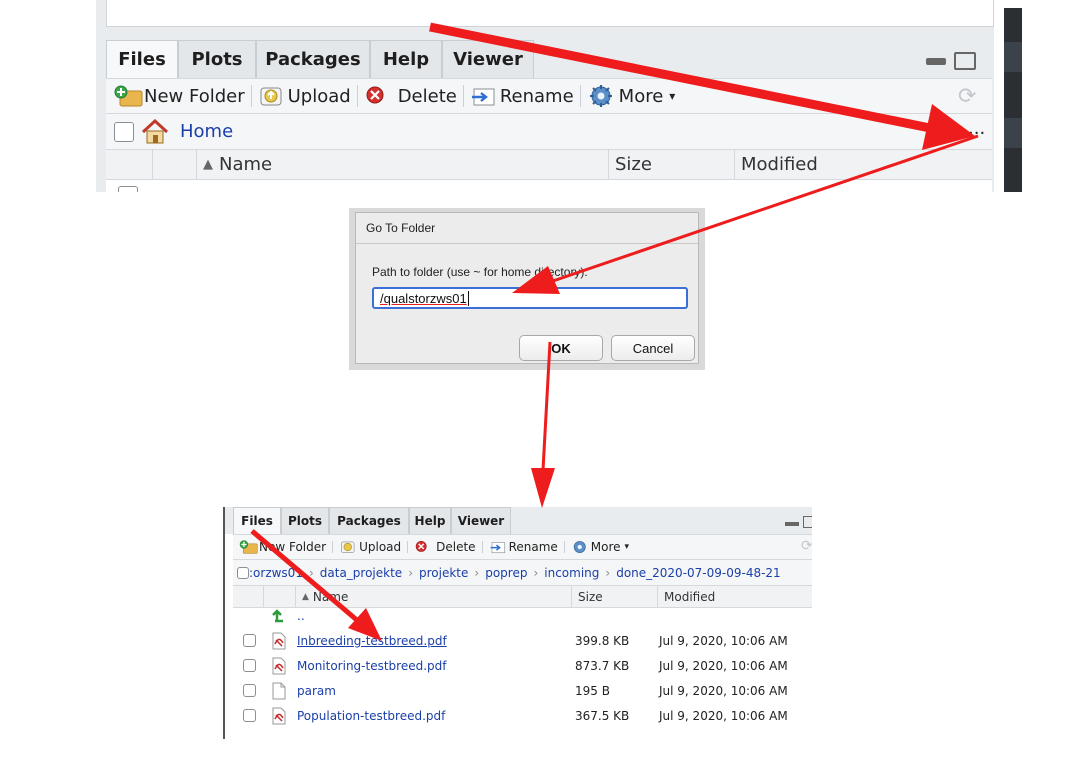  Describe the element at coordinates (602, 715) in the screenshot. I see `file-size: 367.5 KB` at that location.